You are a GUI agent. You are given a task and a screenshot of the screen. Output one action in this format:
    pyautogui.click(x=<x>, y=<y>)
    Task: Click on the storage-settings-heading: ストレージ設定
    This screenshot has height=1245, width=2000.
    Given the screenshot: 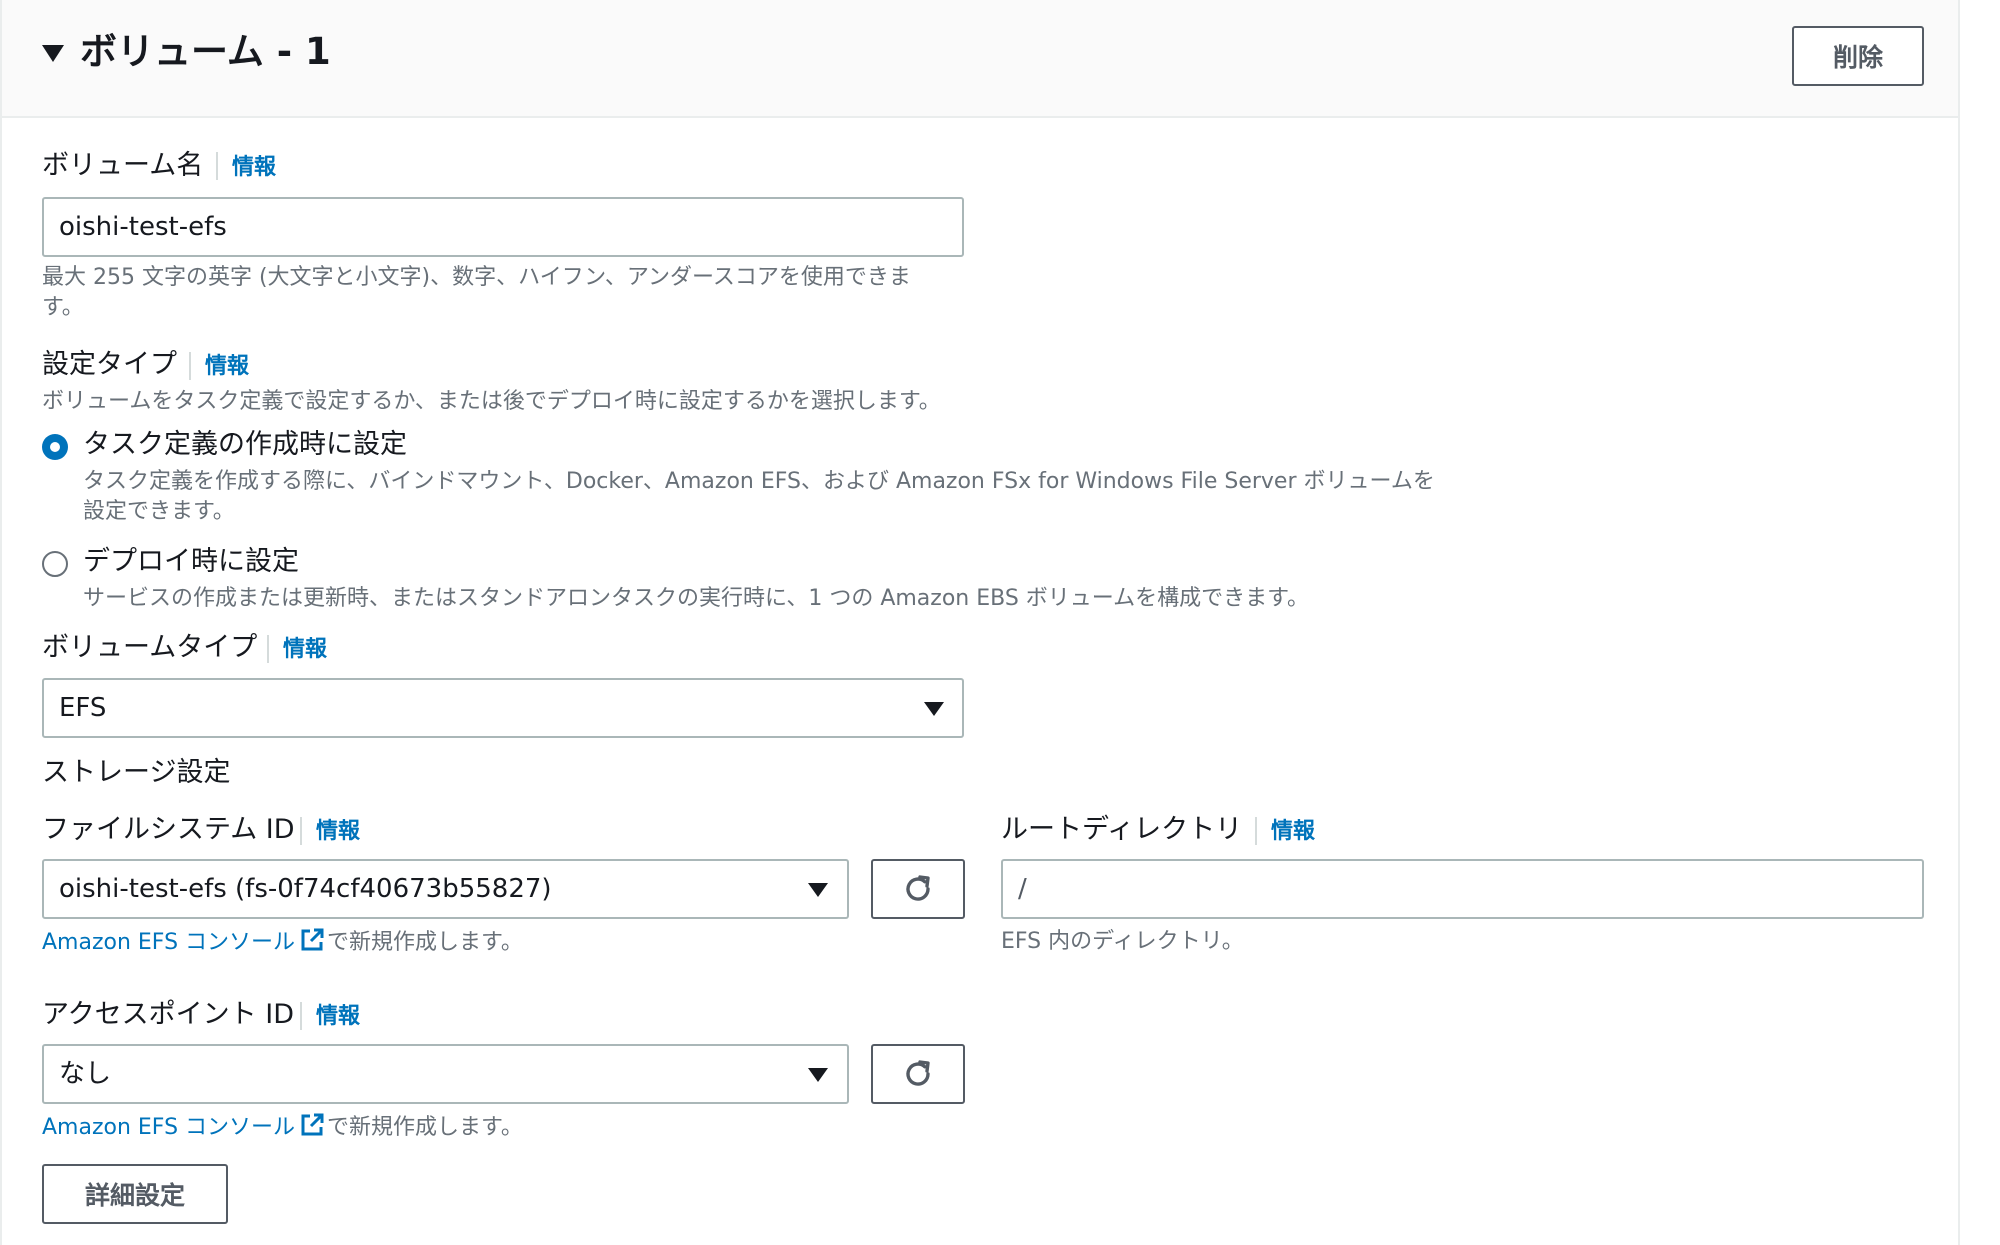 What is the action you would take?
    pyautogui.click(x=136, y=772)
    